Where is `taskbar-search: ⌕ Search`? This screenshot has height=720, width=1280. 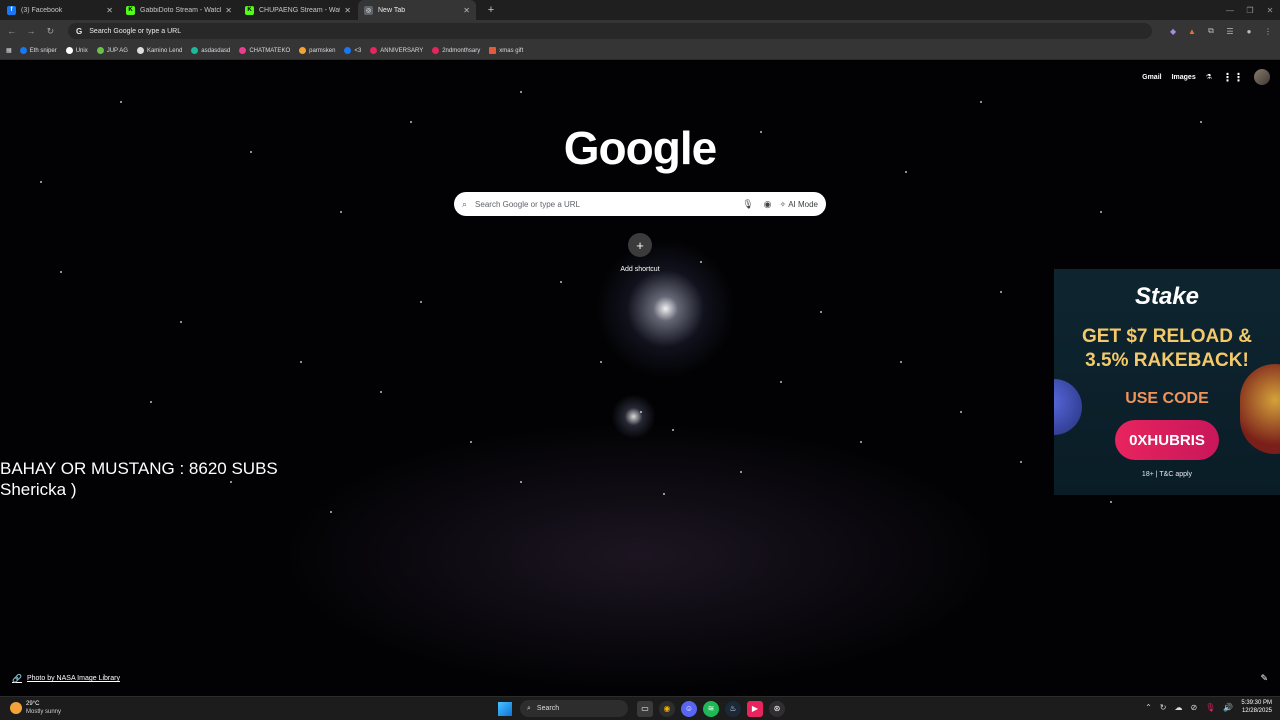
taskbar-search: ⌕ Search is located at coordinates (574, 708).